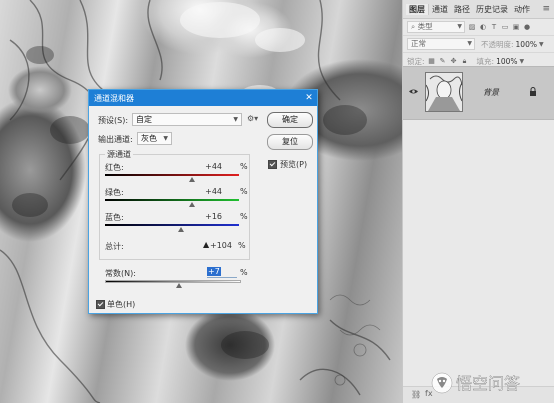 This screenshot has width=554, height=403. I want to click on constant-slider-thumb, so click(179, 285).